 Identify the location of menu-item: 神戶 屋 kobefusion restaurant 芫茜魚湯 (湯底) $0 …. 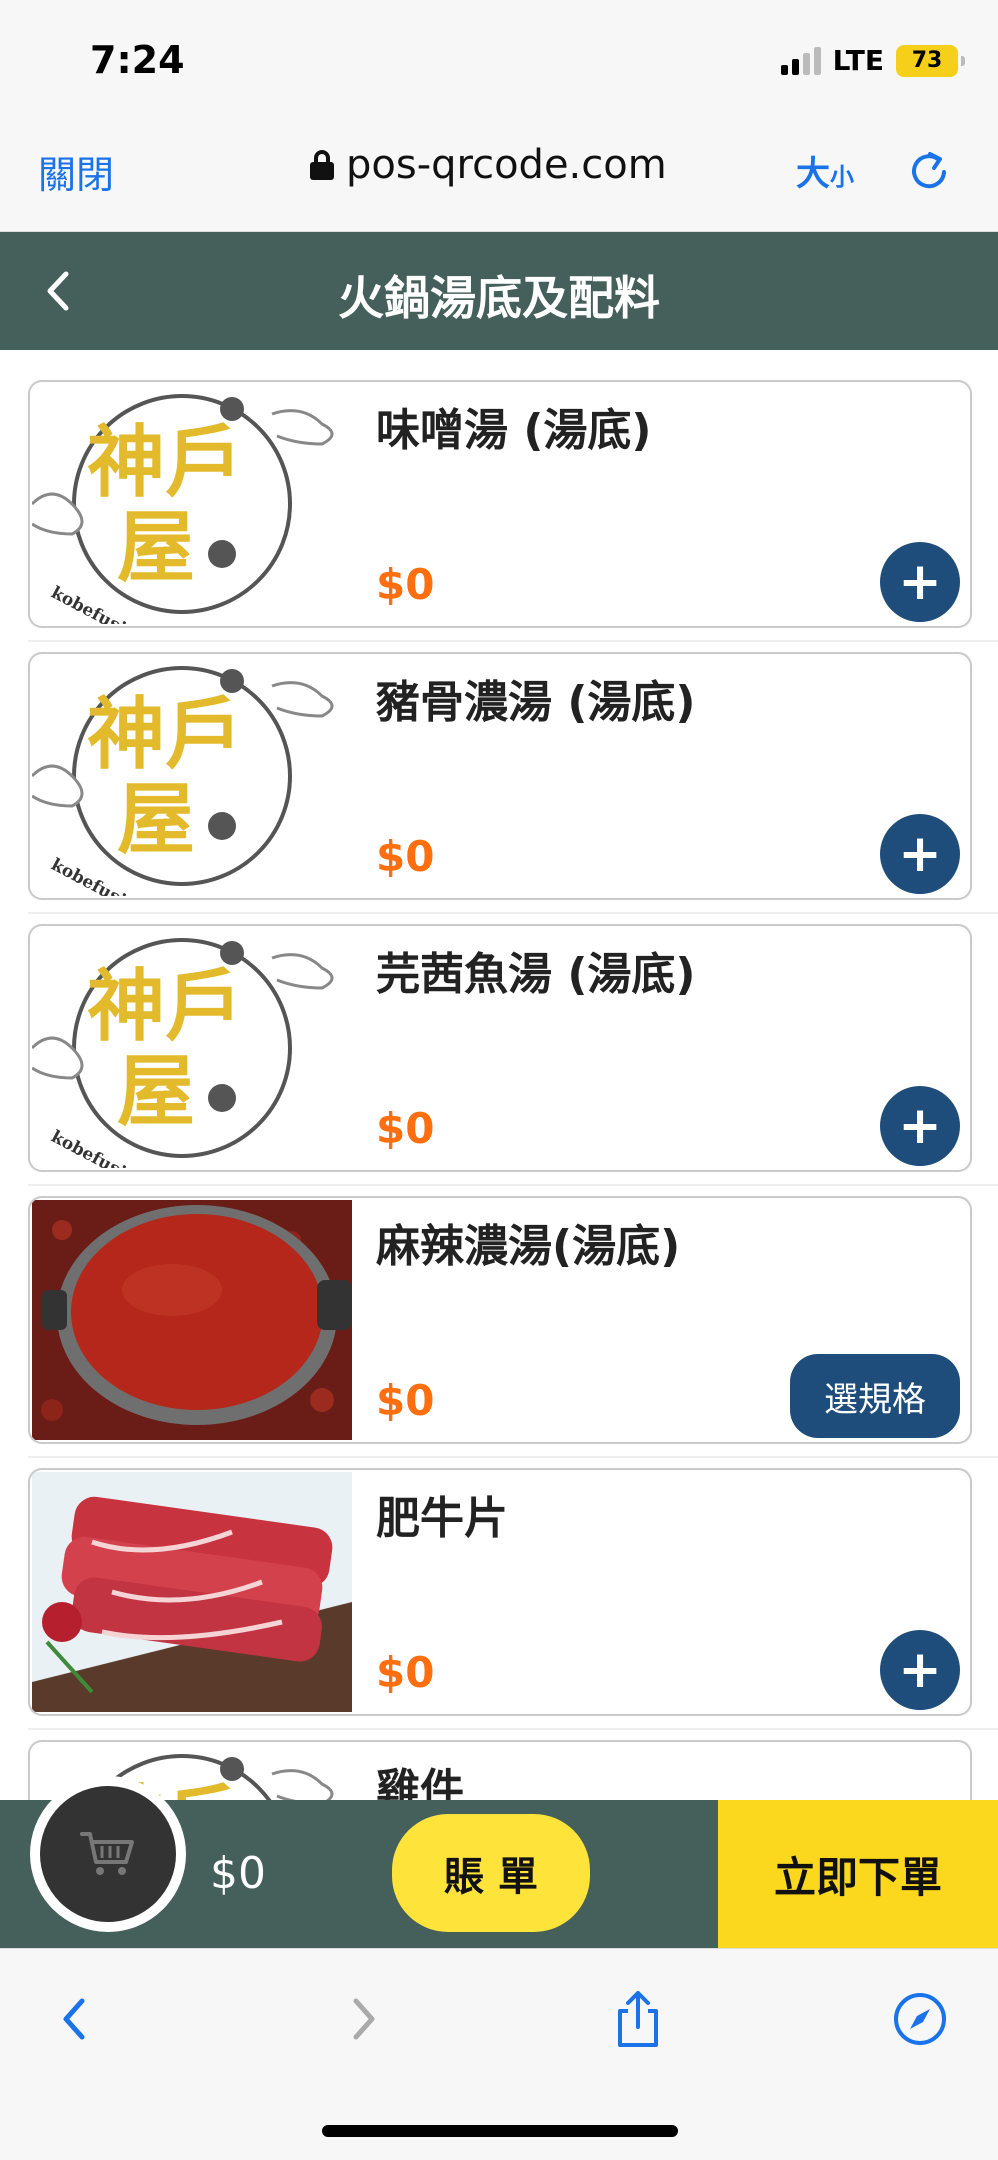
(500, 1048).